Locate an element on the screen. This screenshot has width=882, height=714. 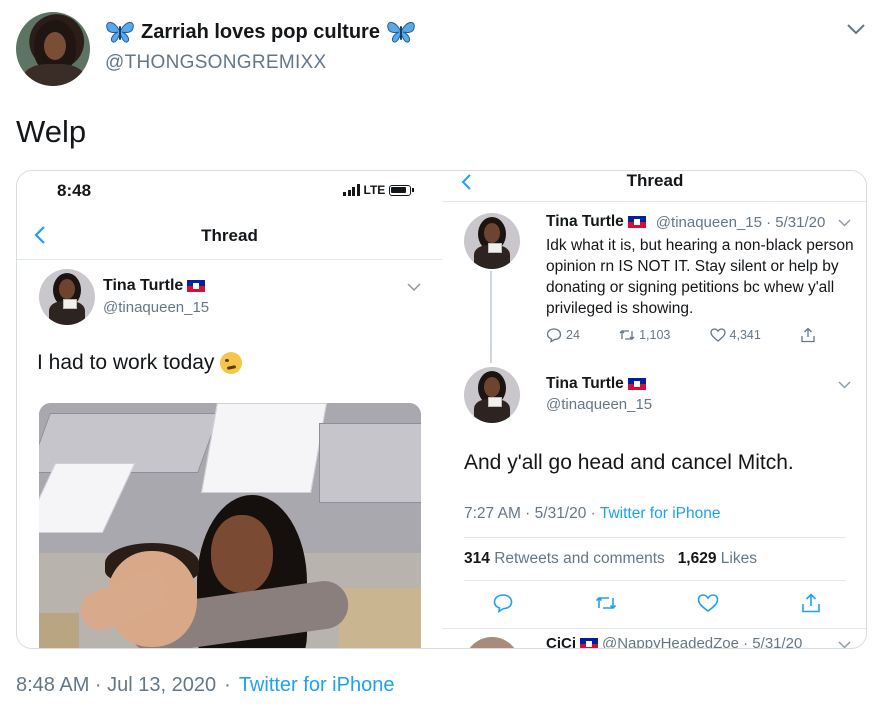
like-action: 4,341 is located at coordinates (735, 335).